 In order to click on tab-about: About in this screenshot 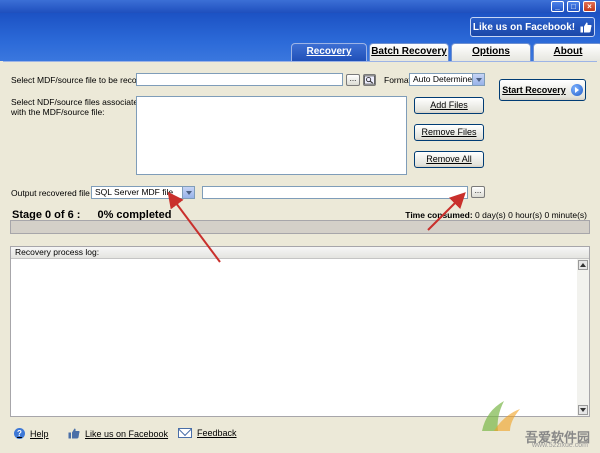, I will do `click(566, 52)`.